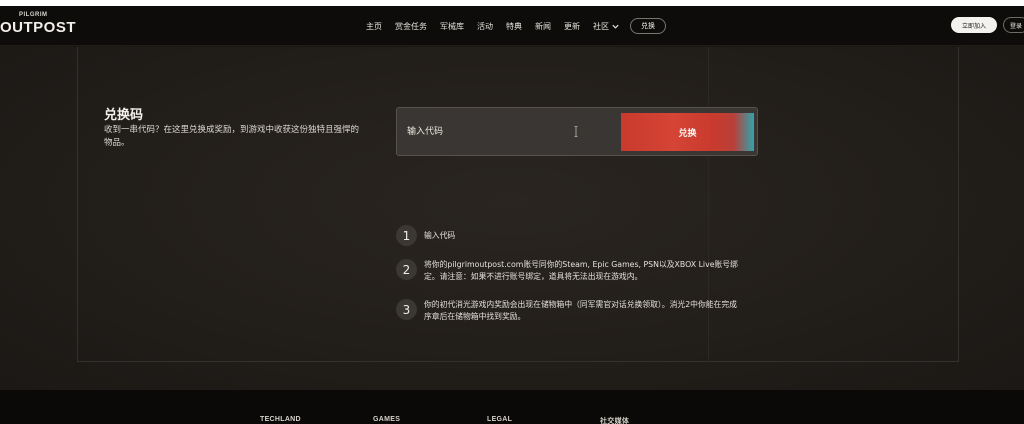  I want to click on page-description: 收到一串代码？在这里兑换成奖励，到游戏中收获这份独特且强悍的物品。, so click(232, 136).